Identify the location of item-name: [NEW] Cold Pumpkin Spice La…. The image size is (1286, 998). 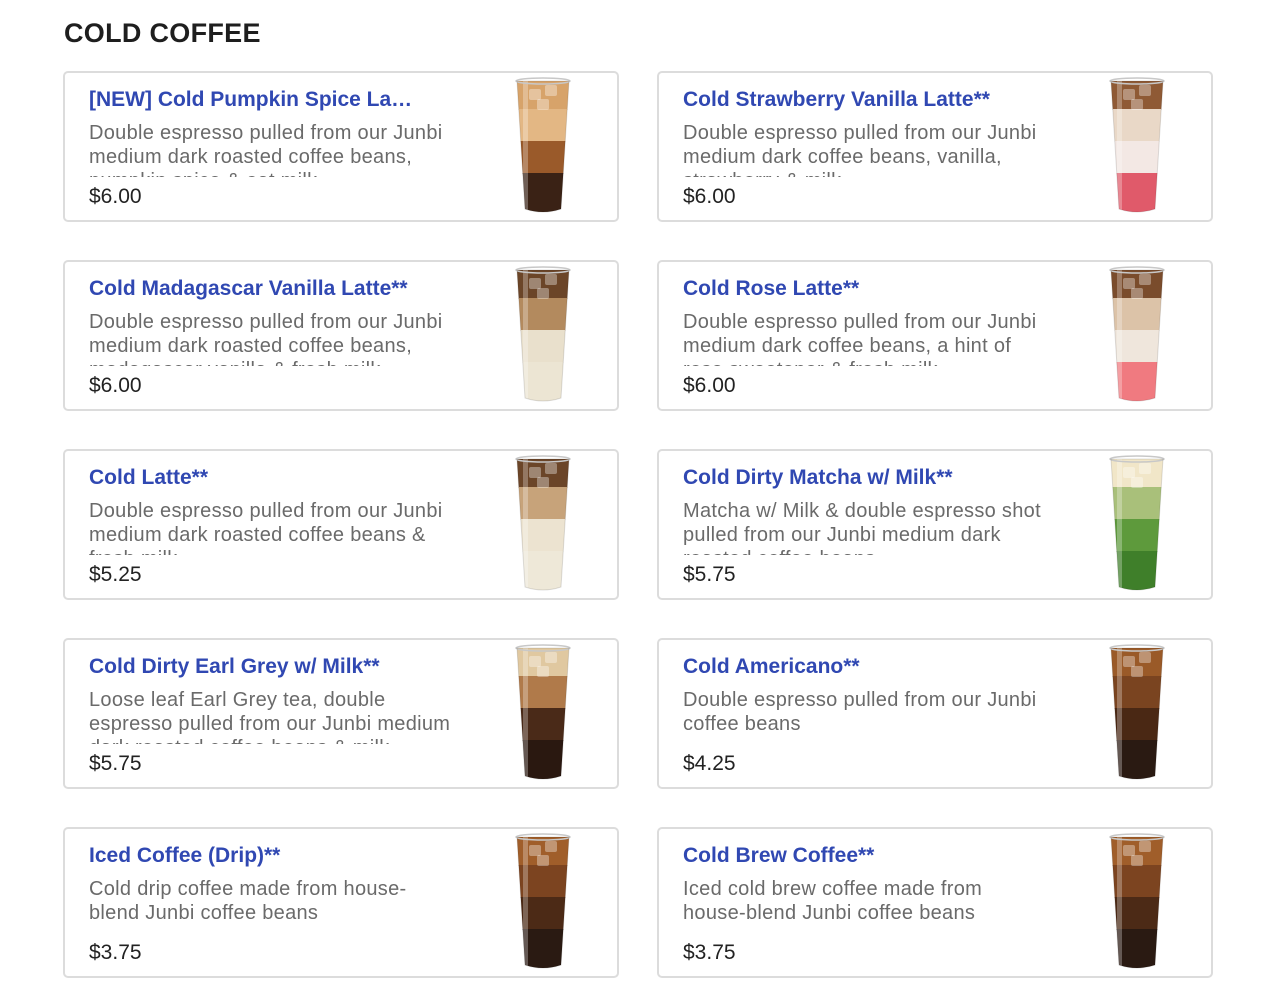
(261, 100).